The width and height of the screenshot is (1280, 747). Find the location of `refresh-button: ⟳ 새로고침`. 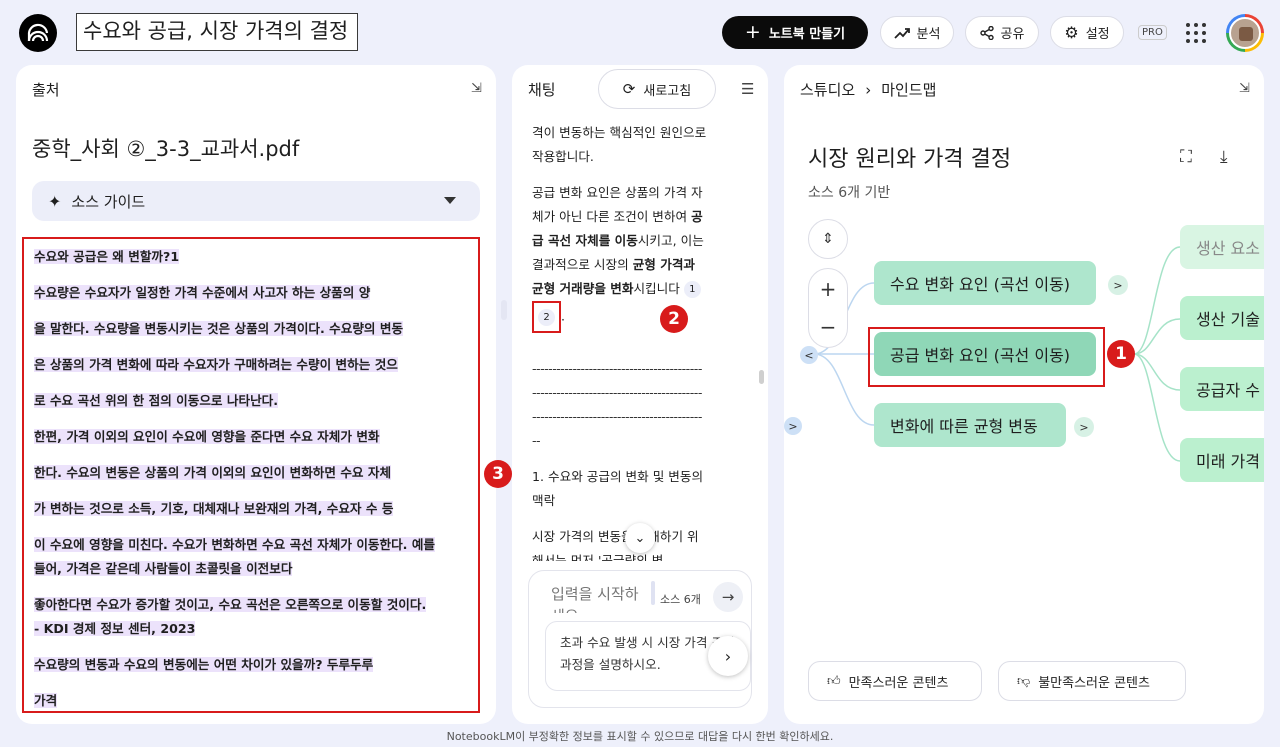

refresh-button: ⟳ 새로고침 is located at coordinates (657, 89).